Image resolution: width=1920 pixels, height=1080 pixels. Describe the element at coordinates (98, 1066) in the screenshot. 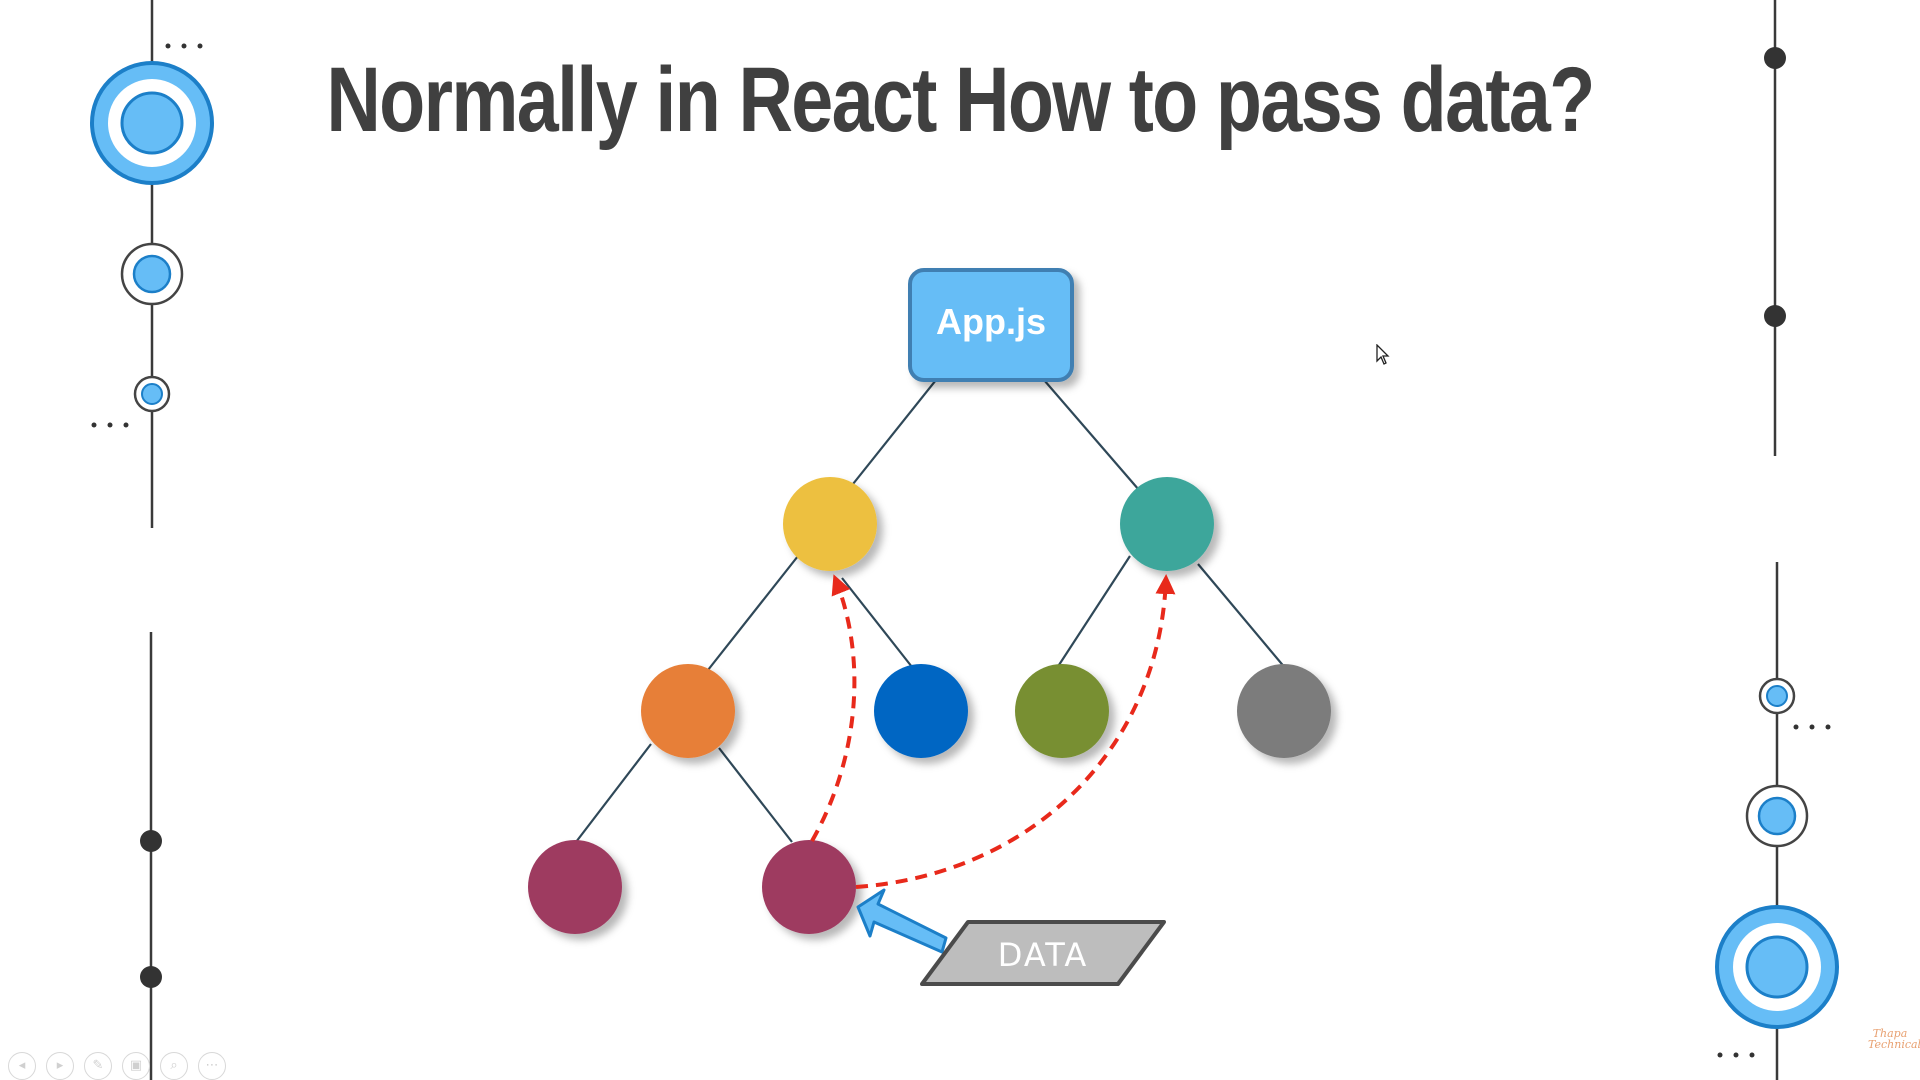

I see `pen-icon: ✎` at that location.